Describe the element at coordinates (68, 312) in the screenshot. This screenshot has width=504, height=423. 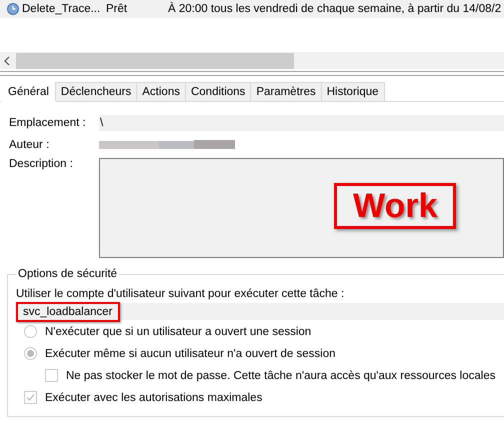
I see `user-account-value: svc_loadbalancer` at that location.